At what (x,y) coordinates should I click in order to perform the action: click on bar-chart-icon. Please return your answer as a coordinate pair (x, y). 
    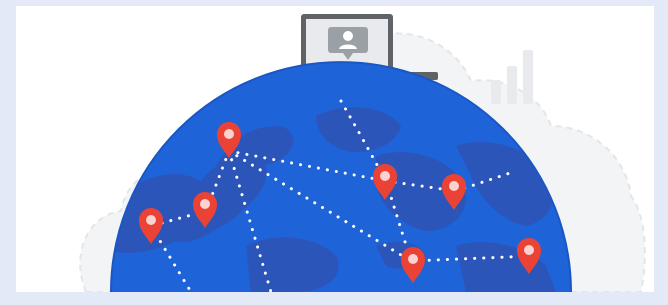
    Looking at the image, I should click on (512, 77).